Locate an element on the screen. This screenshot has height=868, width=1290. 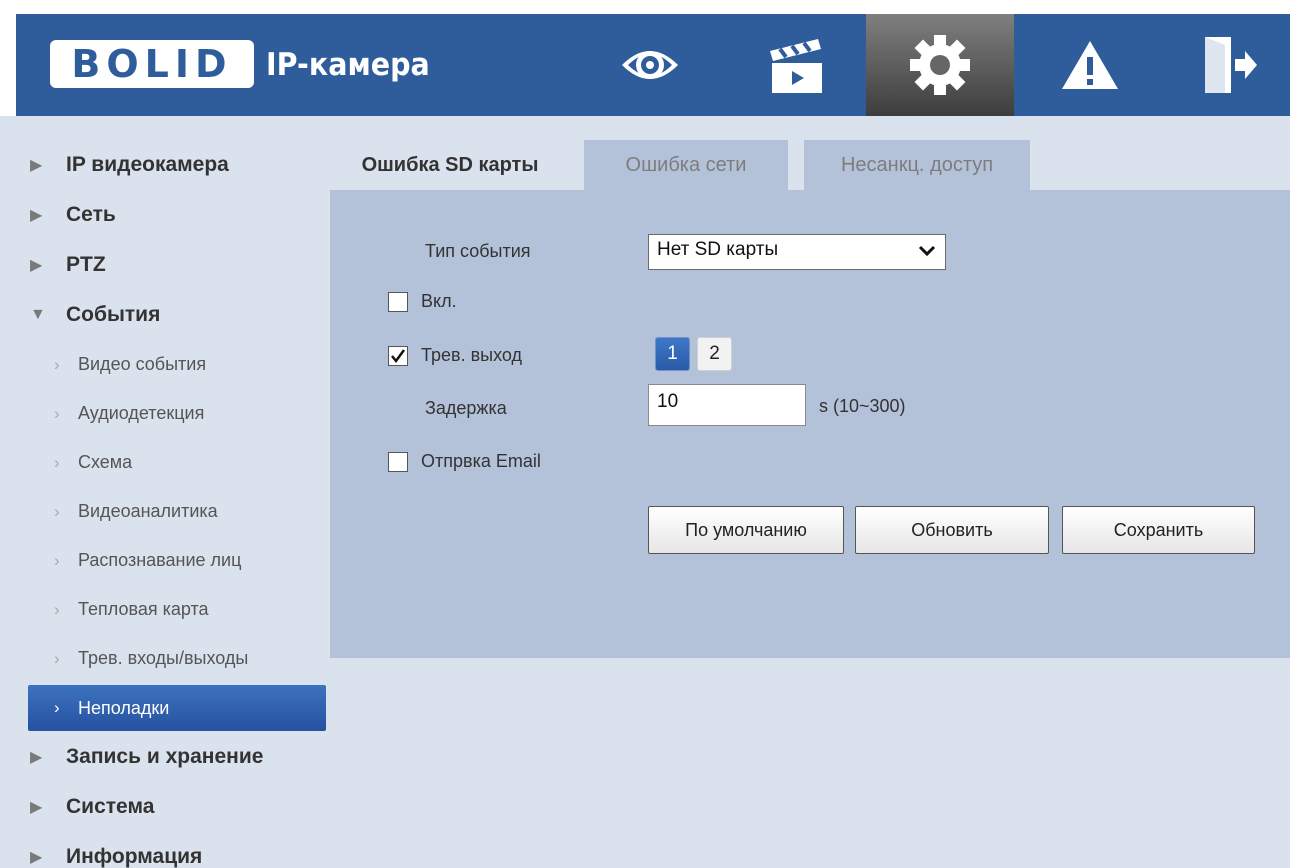
bolid-logo: BOLID is located at coordinates (152, 64).